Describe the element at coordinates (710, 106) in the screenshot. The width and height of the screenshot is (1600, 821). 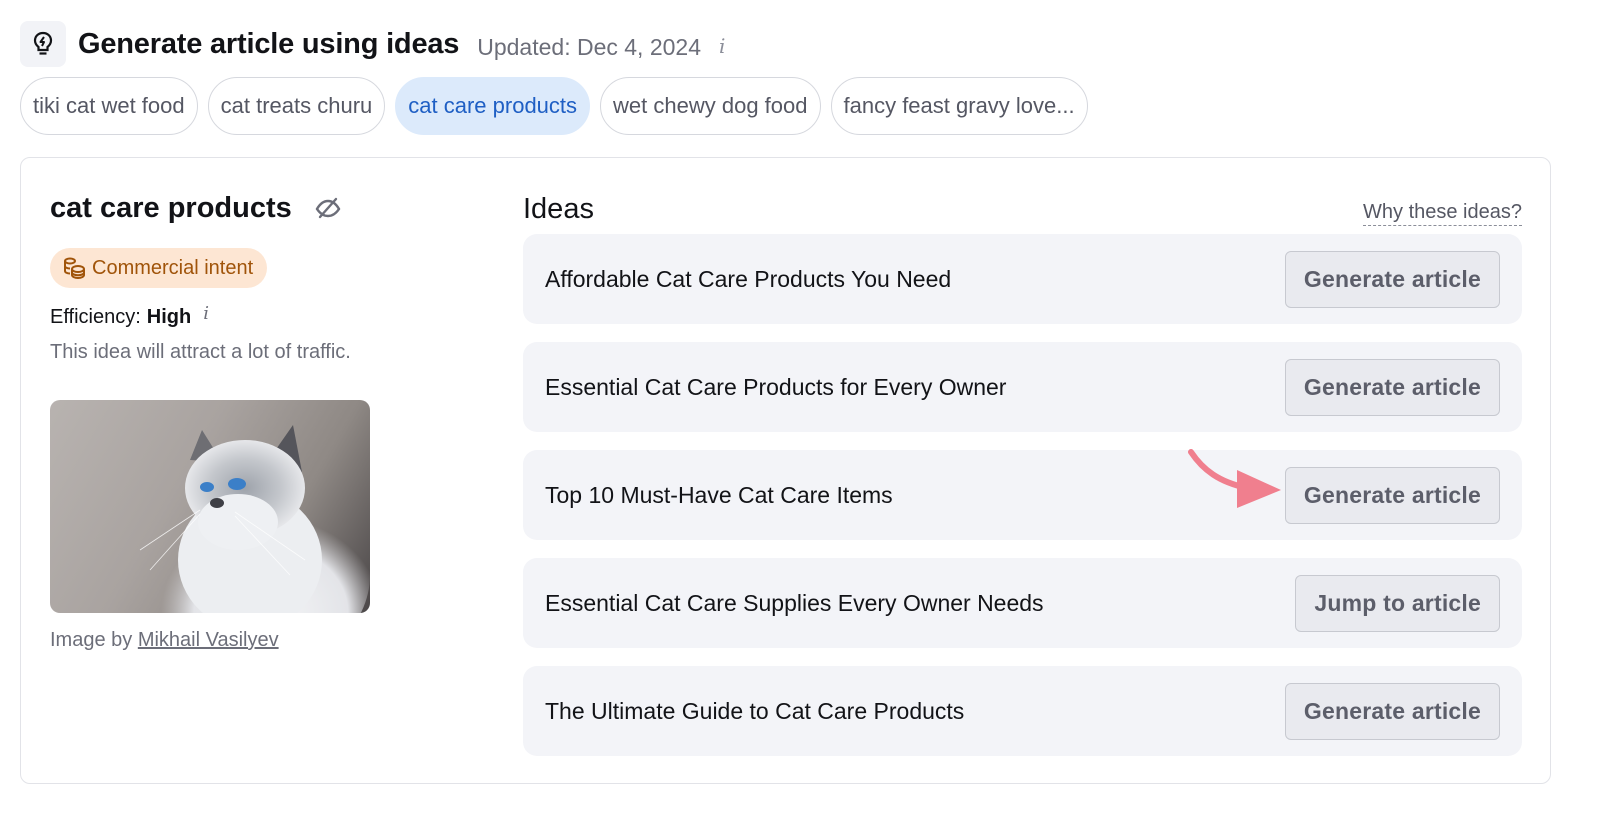
I see `keyword-chip: wet chewy dog food` at that location.